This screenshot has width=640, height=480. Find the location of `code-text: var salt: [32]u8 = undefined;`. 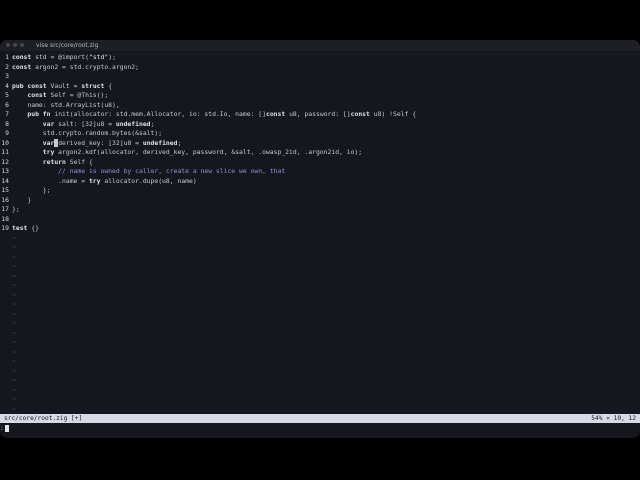

code-text: var salt: [32]u8 = undefined; is located at coordinates (98, 123).